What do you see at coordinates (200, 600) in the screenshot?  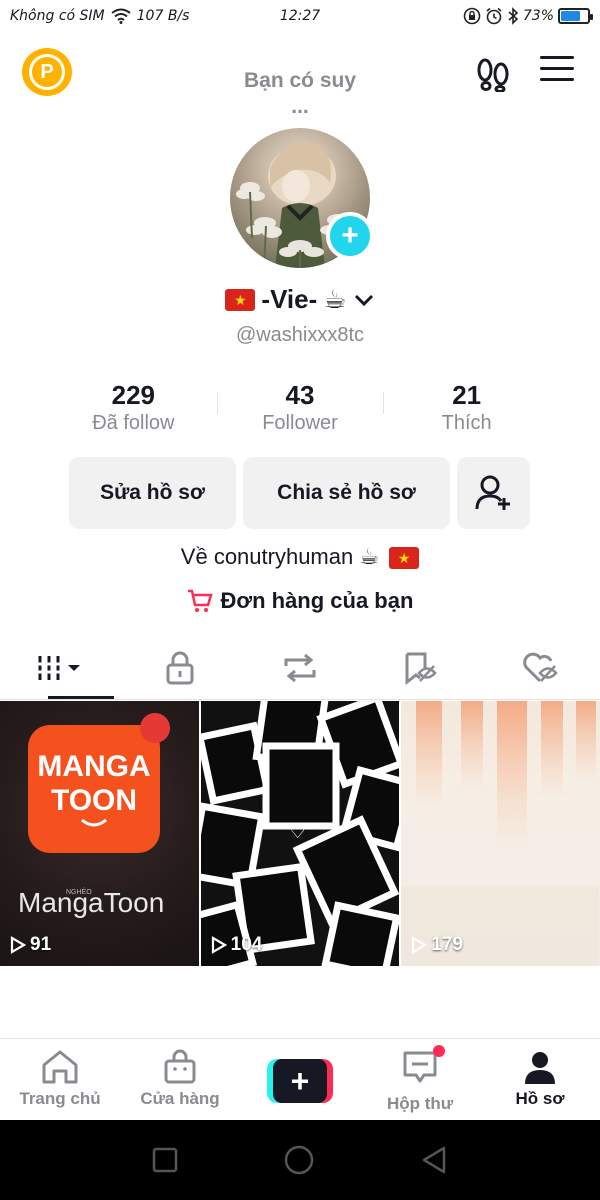 I see `cart-icon` at bounding box center [200, 600].